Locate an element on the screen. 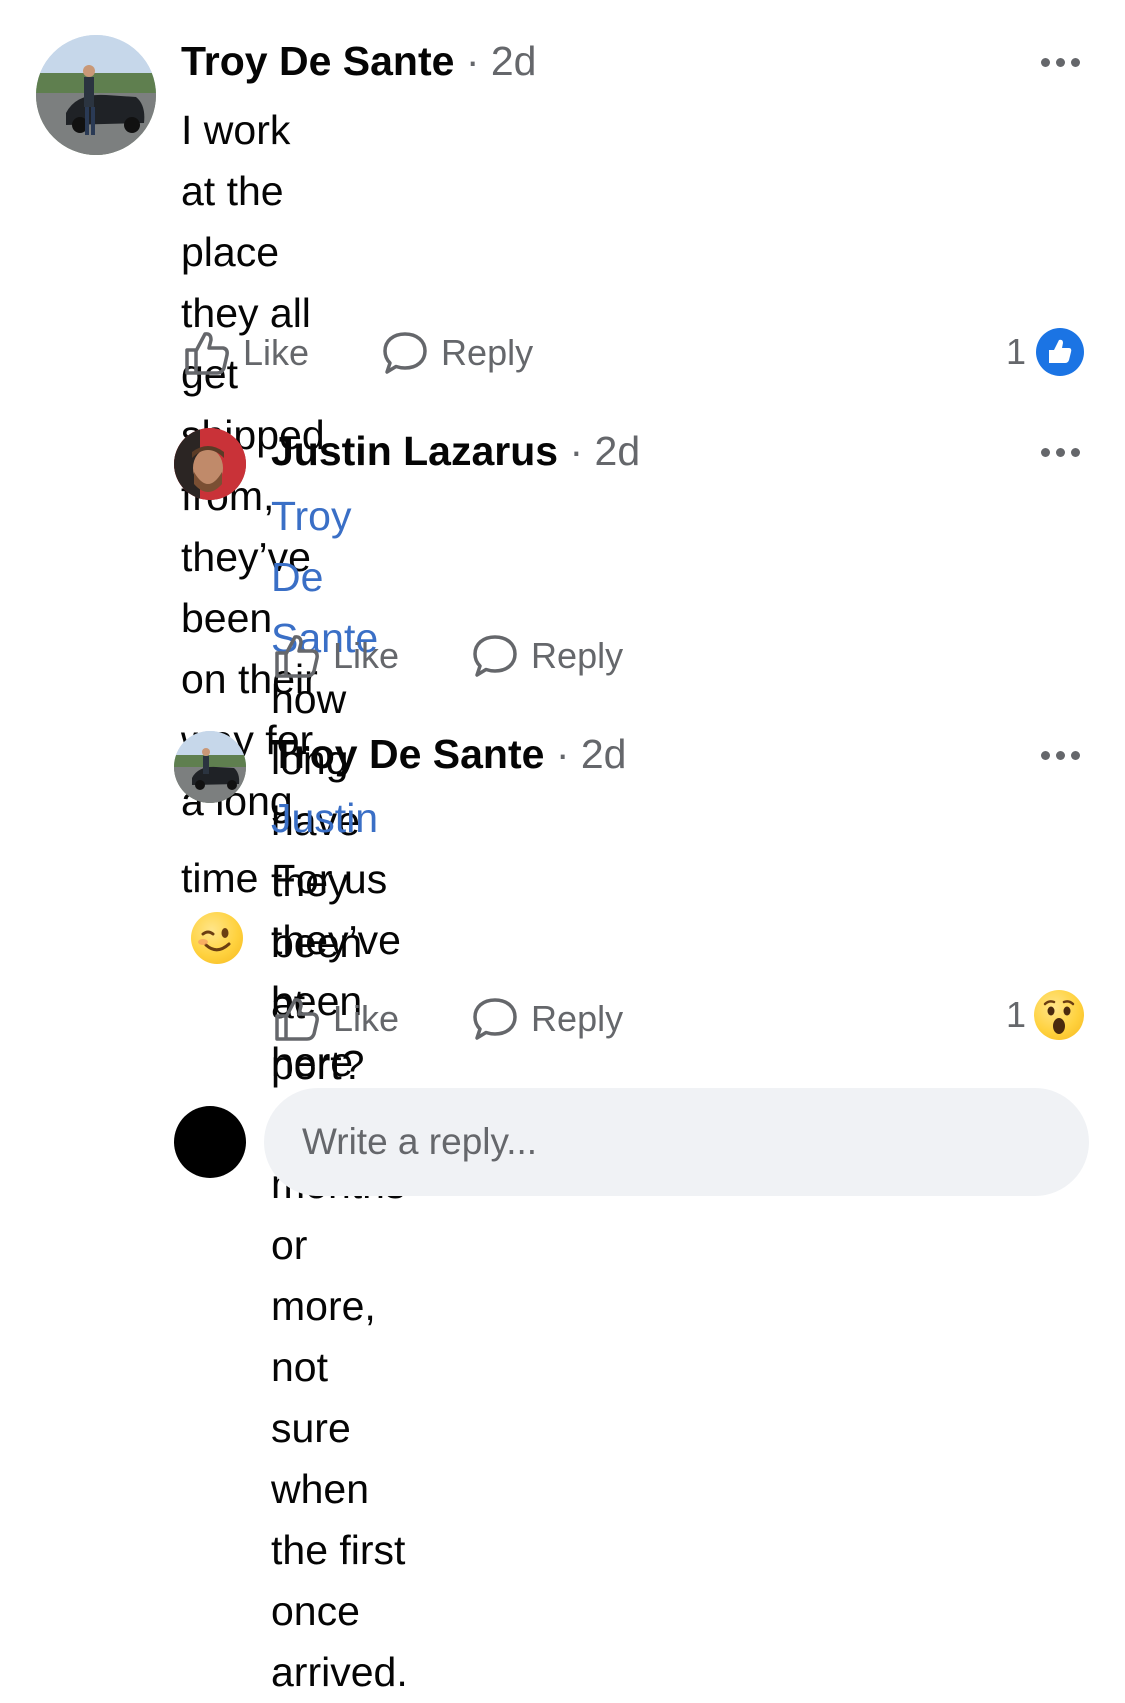 The height and width of the screenshot is (1703, 1125). comment-3-header: Troy De Sante · 2d is located at coordinates (448, 754).